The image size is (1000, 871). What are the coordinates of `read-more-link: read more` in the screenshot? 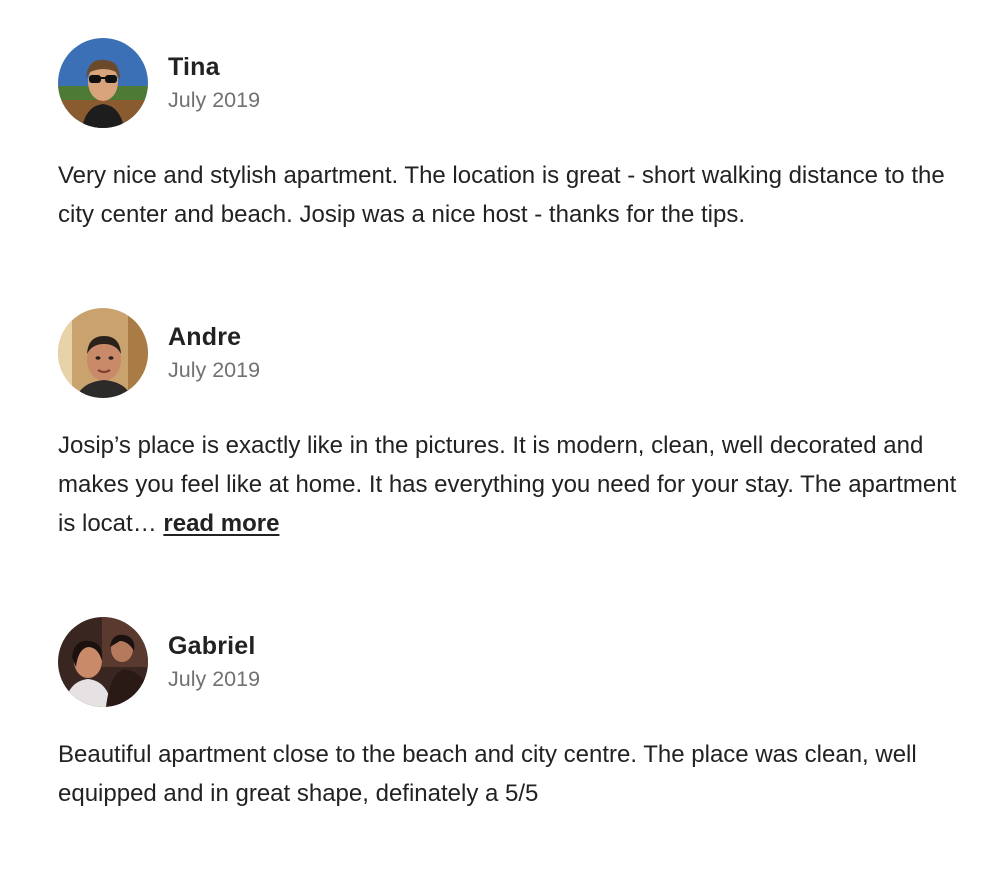 It's located at (221, 523).